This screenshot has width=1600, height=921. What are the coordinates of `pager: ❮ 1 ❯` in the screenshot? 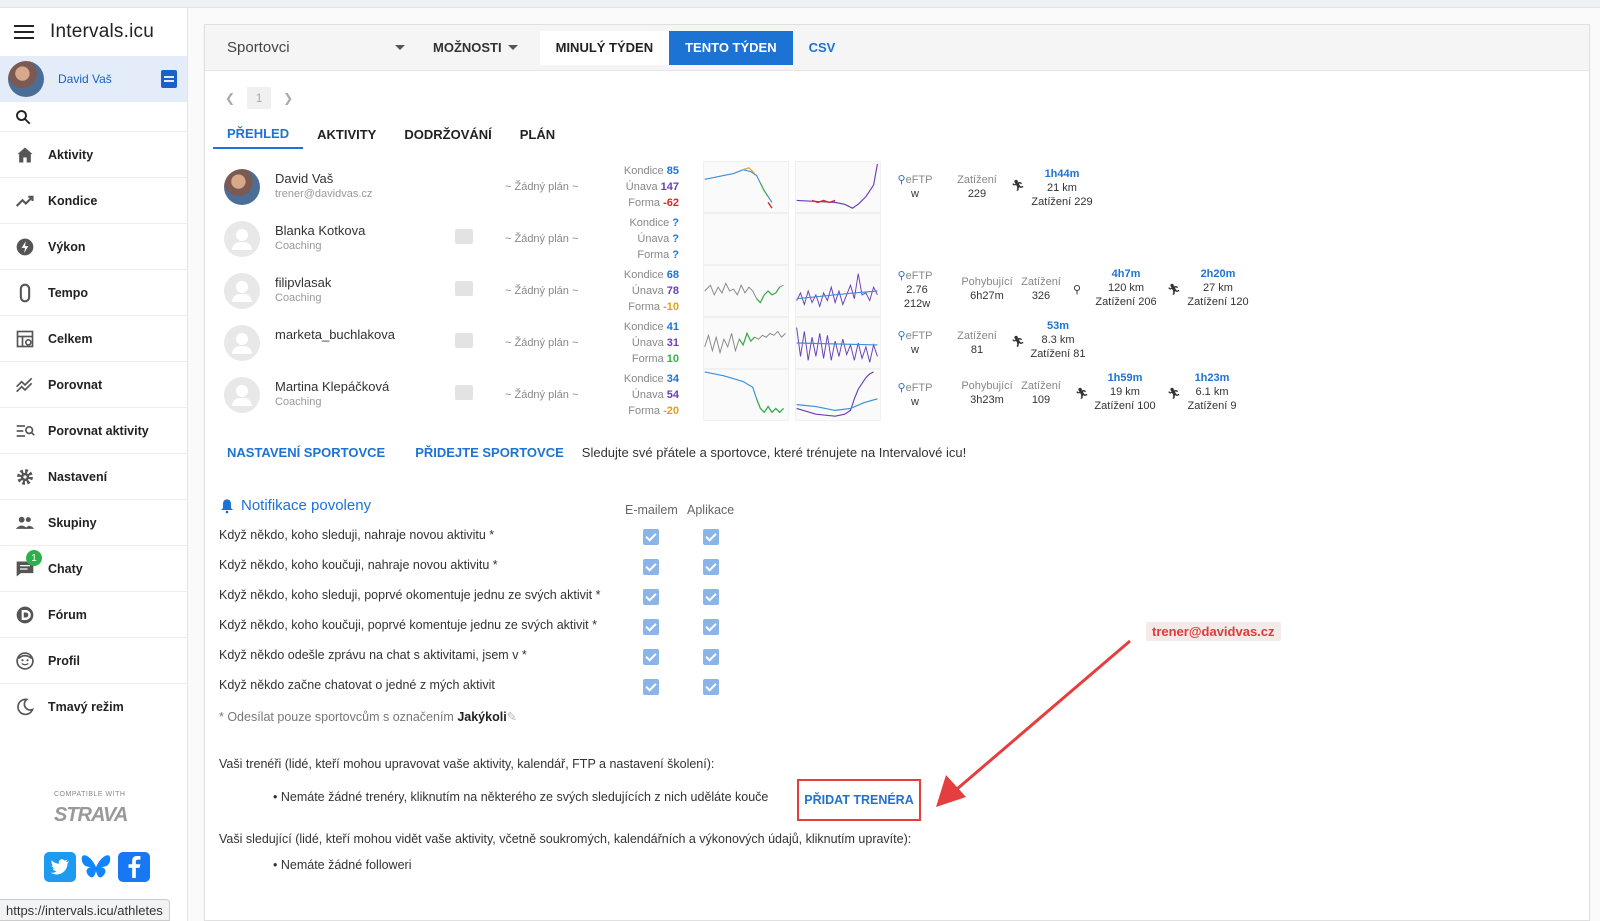 It's located at (259, 98).